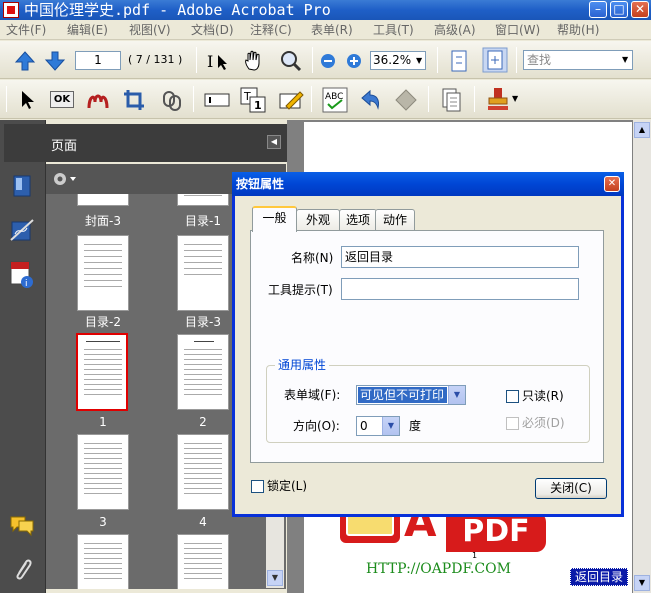 This screenshot has width=651, height=593. Describe the element at coordinates (87, 30) in the screenshot. I see `menu-edit: 编辑(E)` at that location.